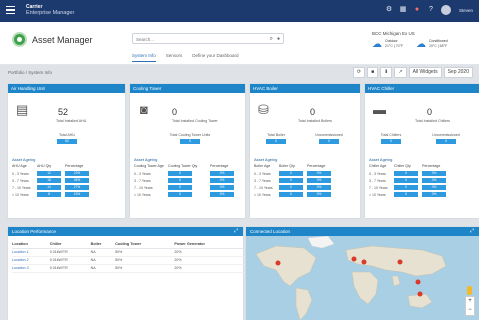  Describe the element at coordinates (145, 244) in the screenshot. I see `col-header: Cooling Tower` at that location.